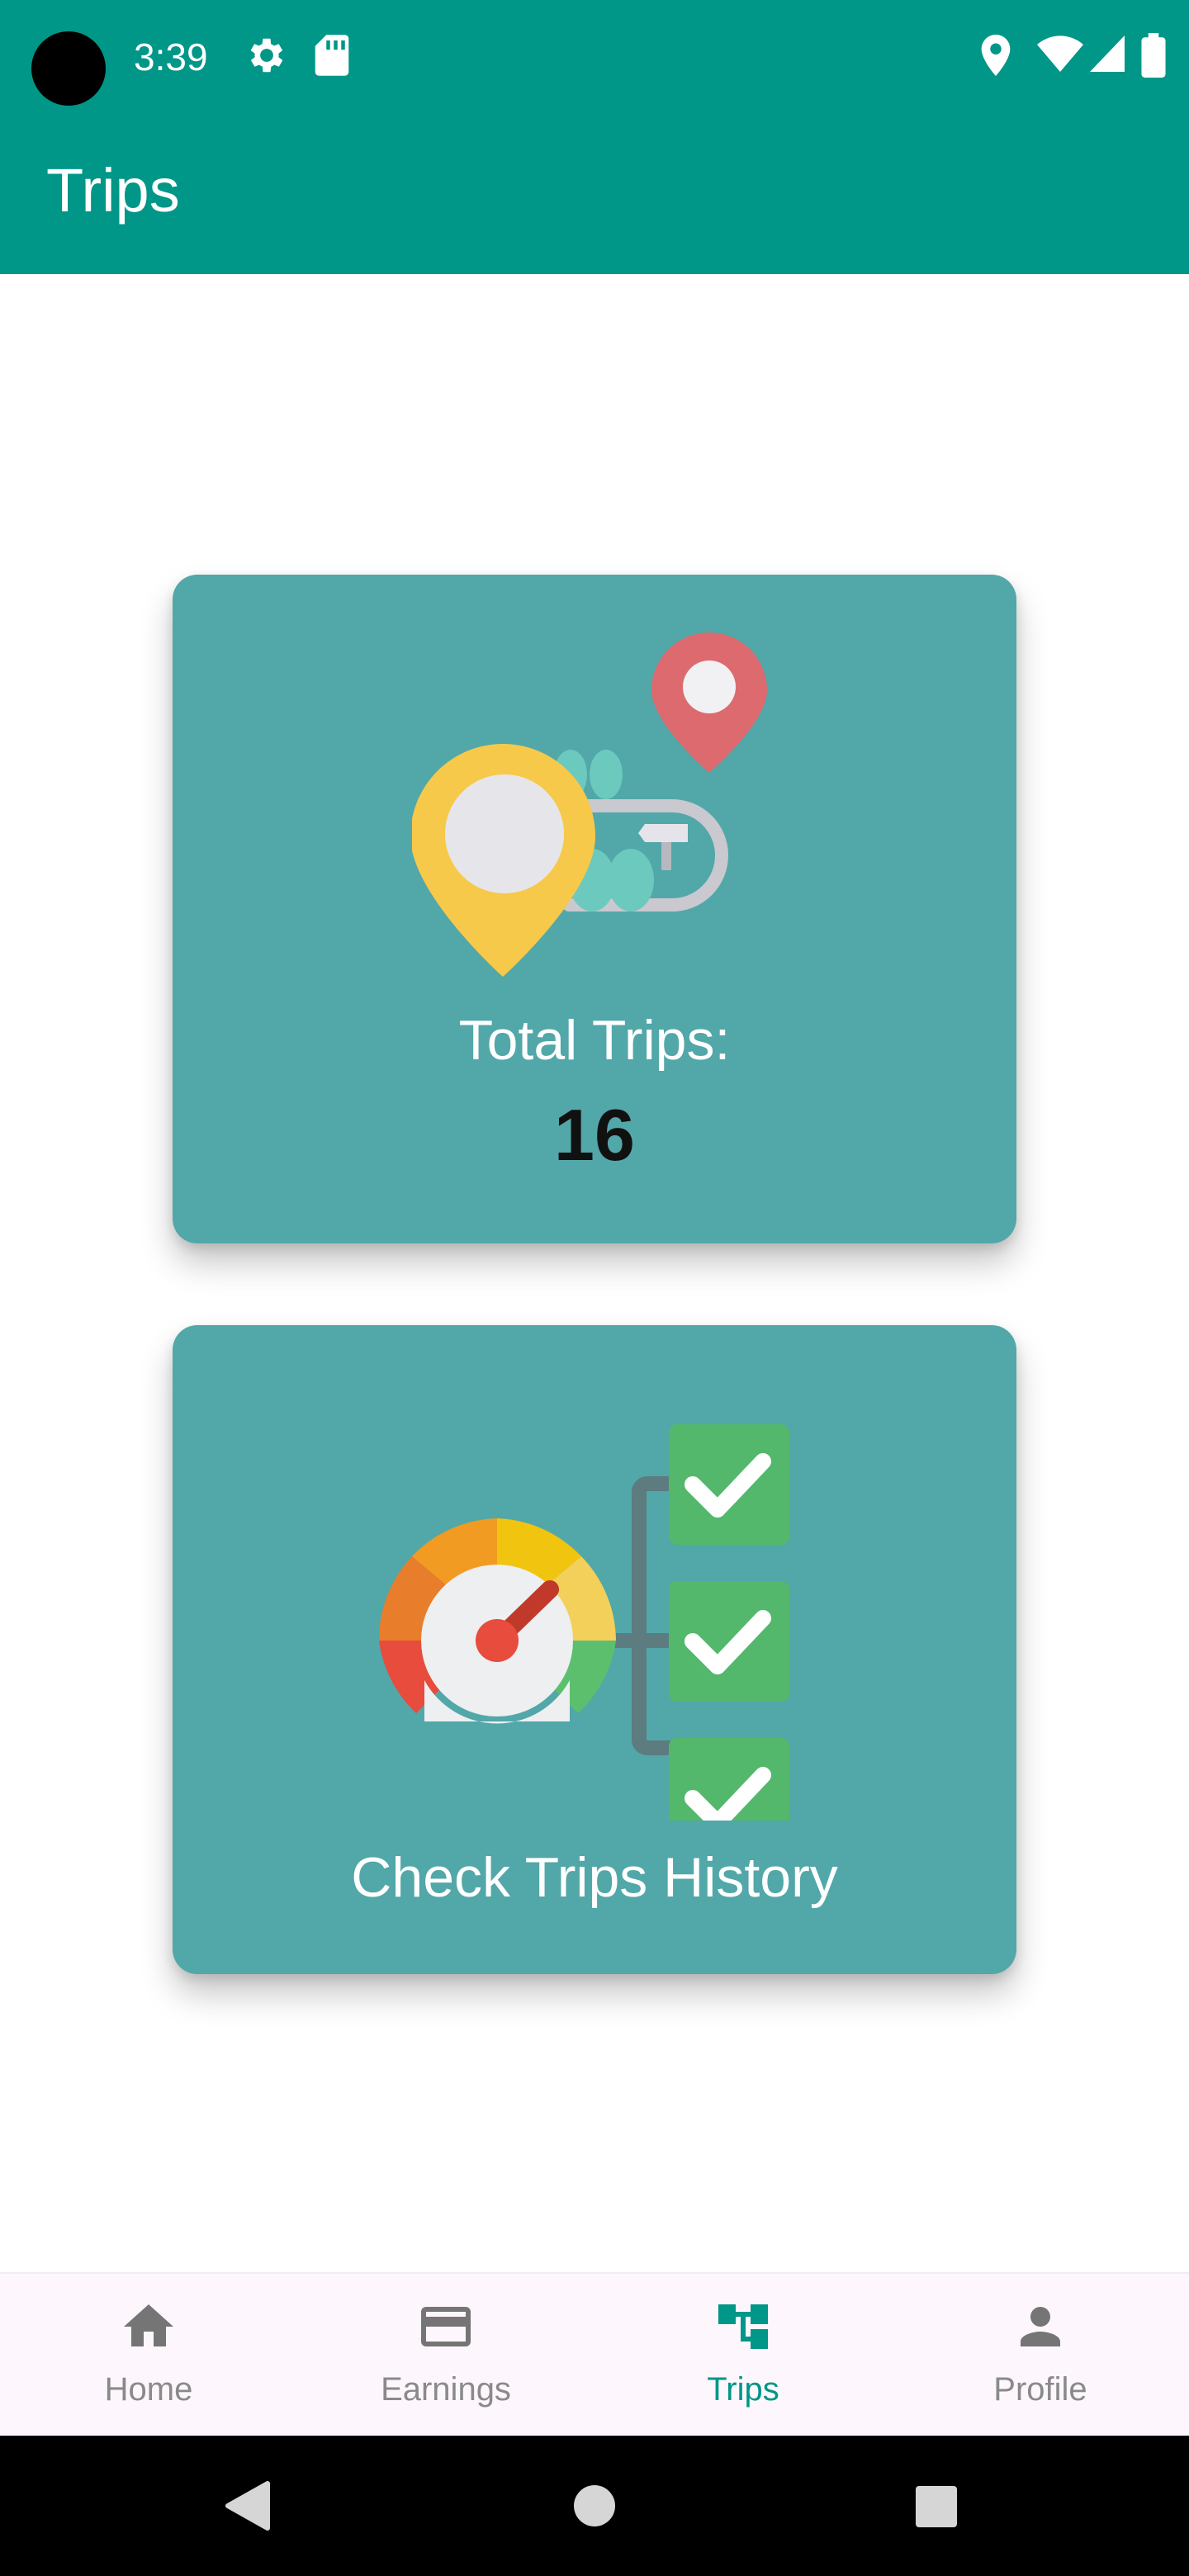  I want to click on nav-item-home: Home, so click(148, 2355).